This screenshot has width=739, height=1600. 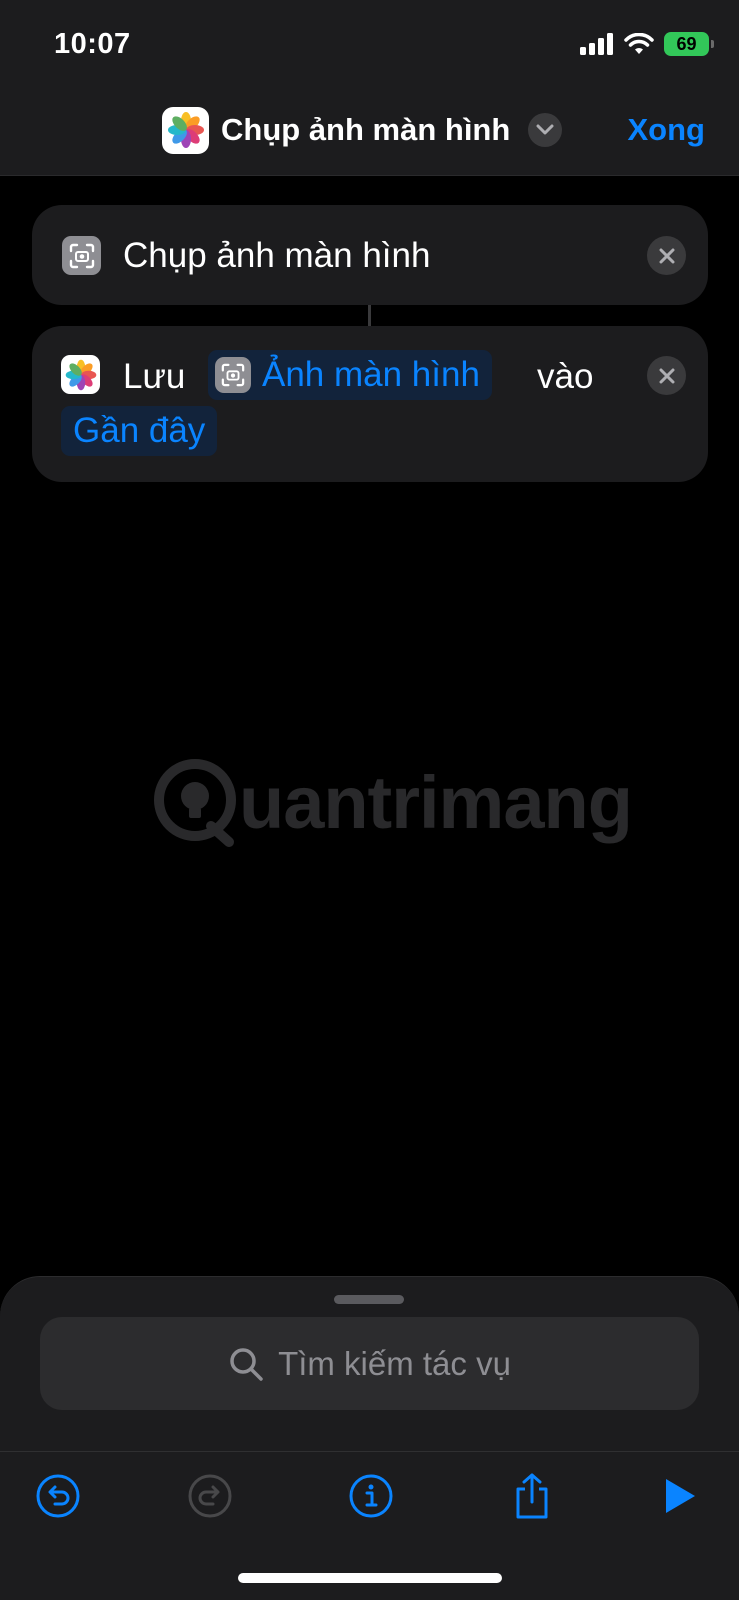 What do you see at coordinates (369, 88) in the screenshot?
I see `top-bar: 10:07 69 Chụp ảnh màn hình Xong` at bounding box center [369, 88].